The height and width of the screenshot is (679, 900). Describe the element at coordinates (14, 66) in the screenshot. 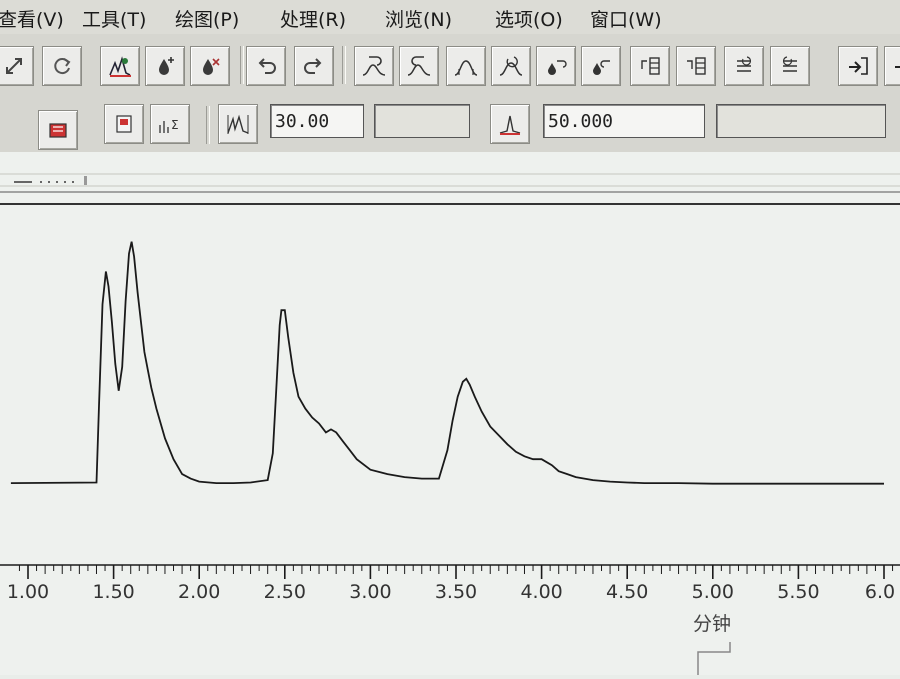

I see `zoom-icon` at that location.